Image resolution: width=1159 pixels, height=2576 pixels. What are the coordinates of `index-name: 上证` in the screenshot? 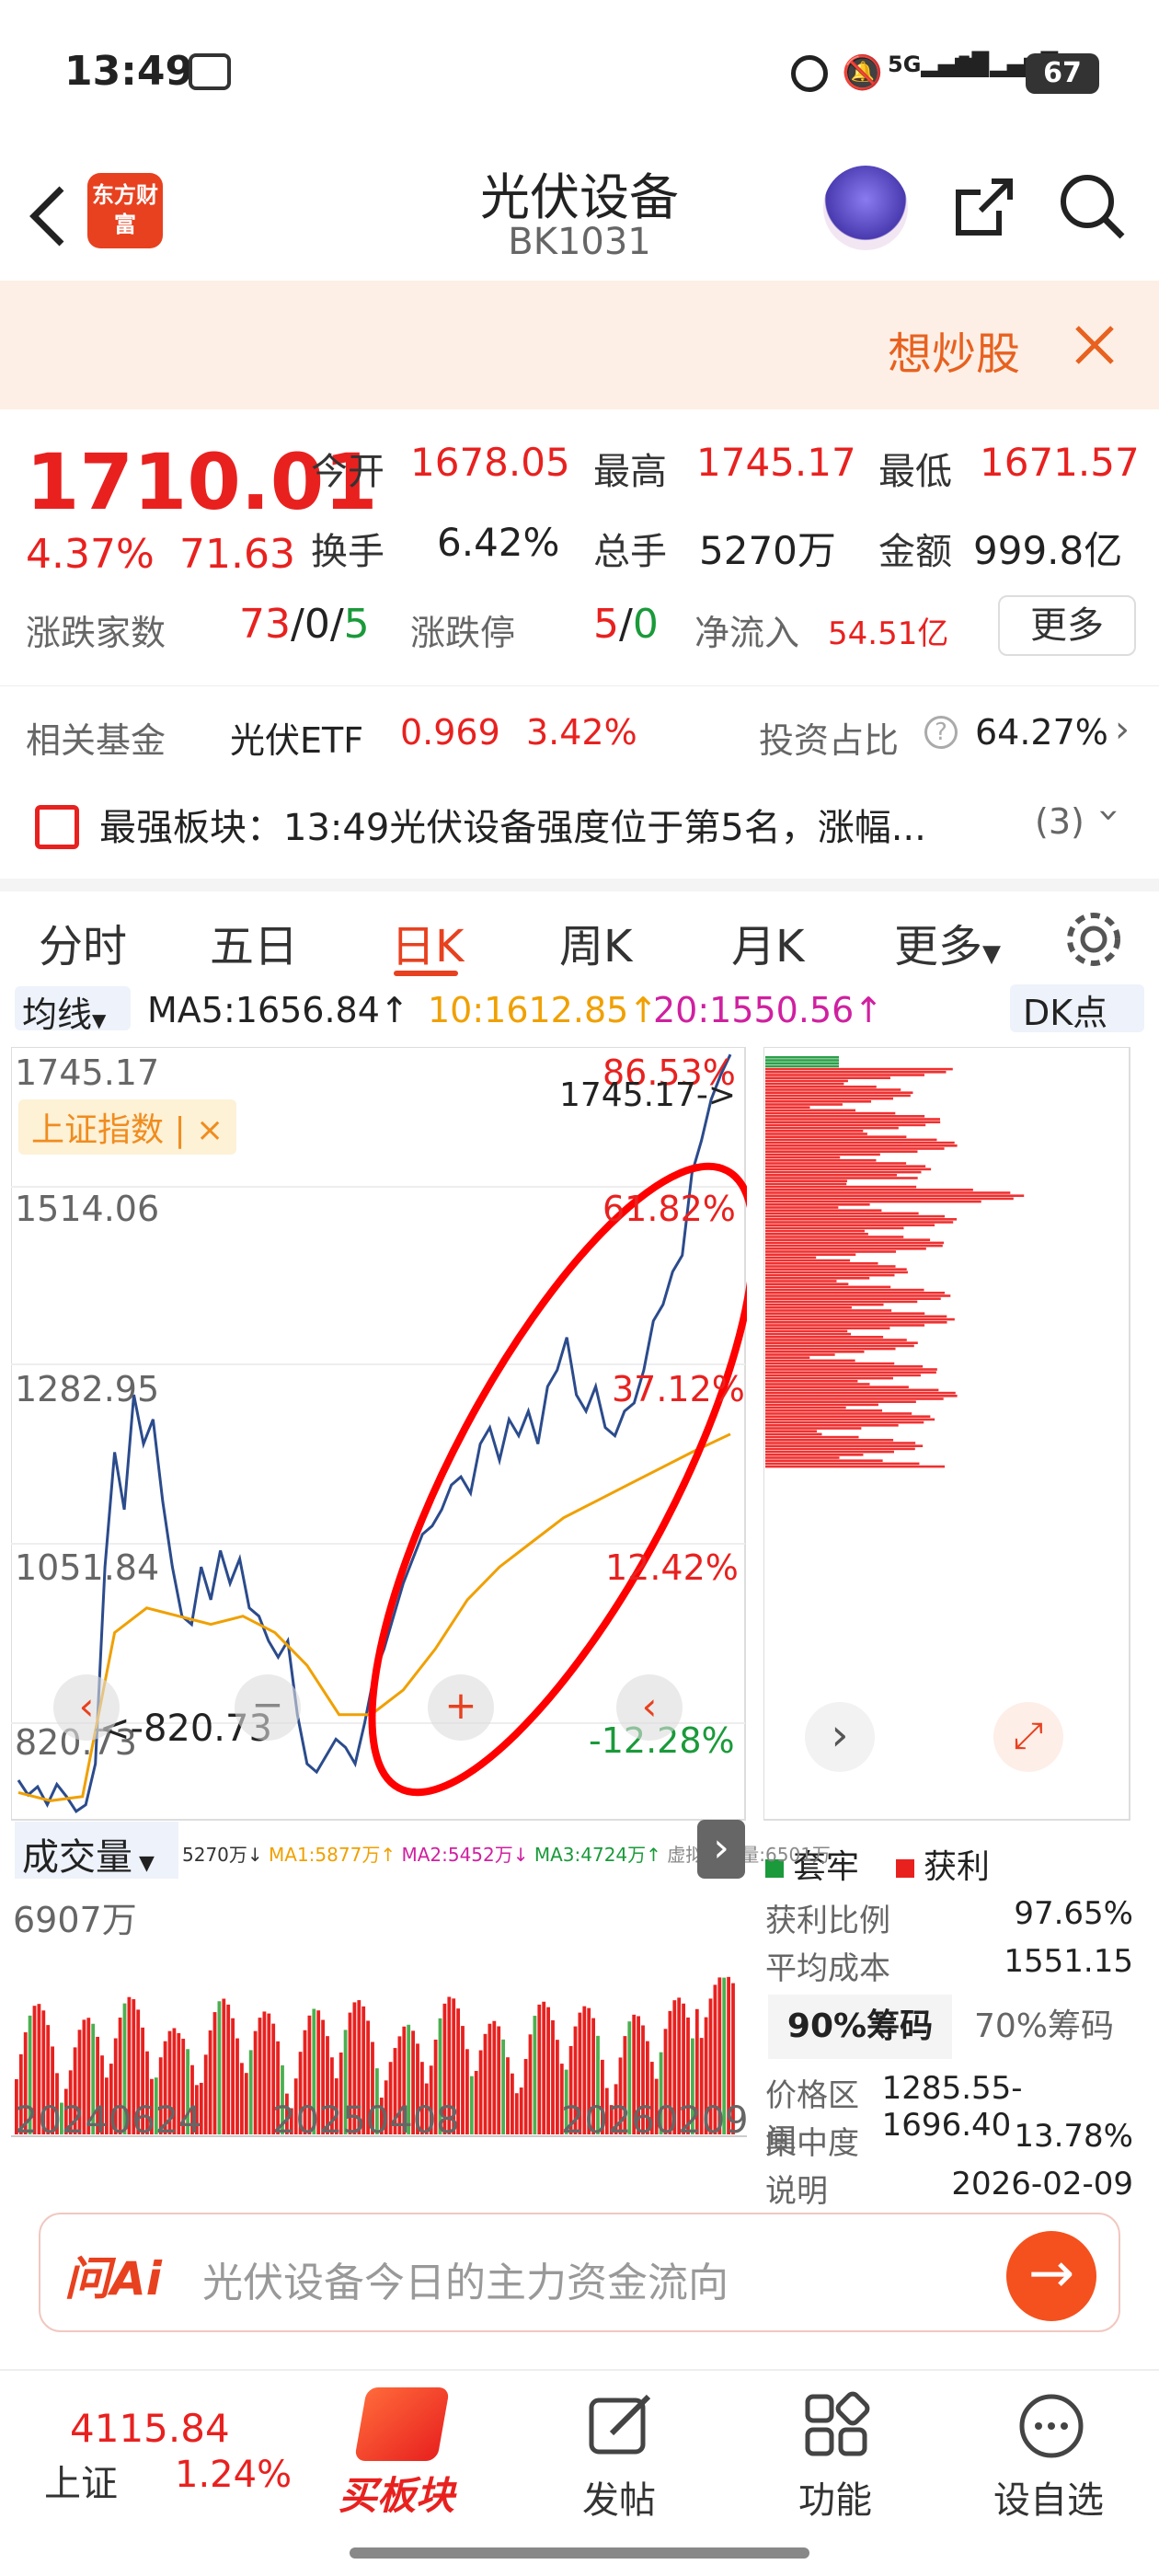 It's located at (81, 2480).